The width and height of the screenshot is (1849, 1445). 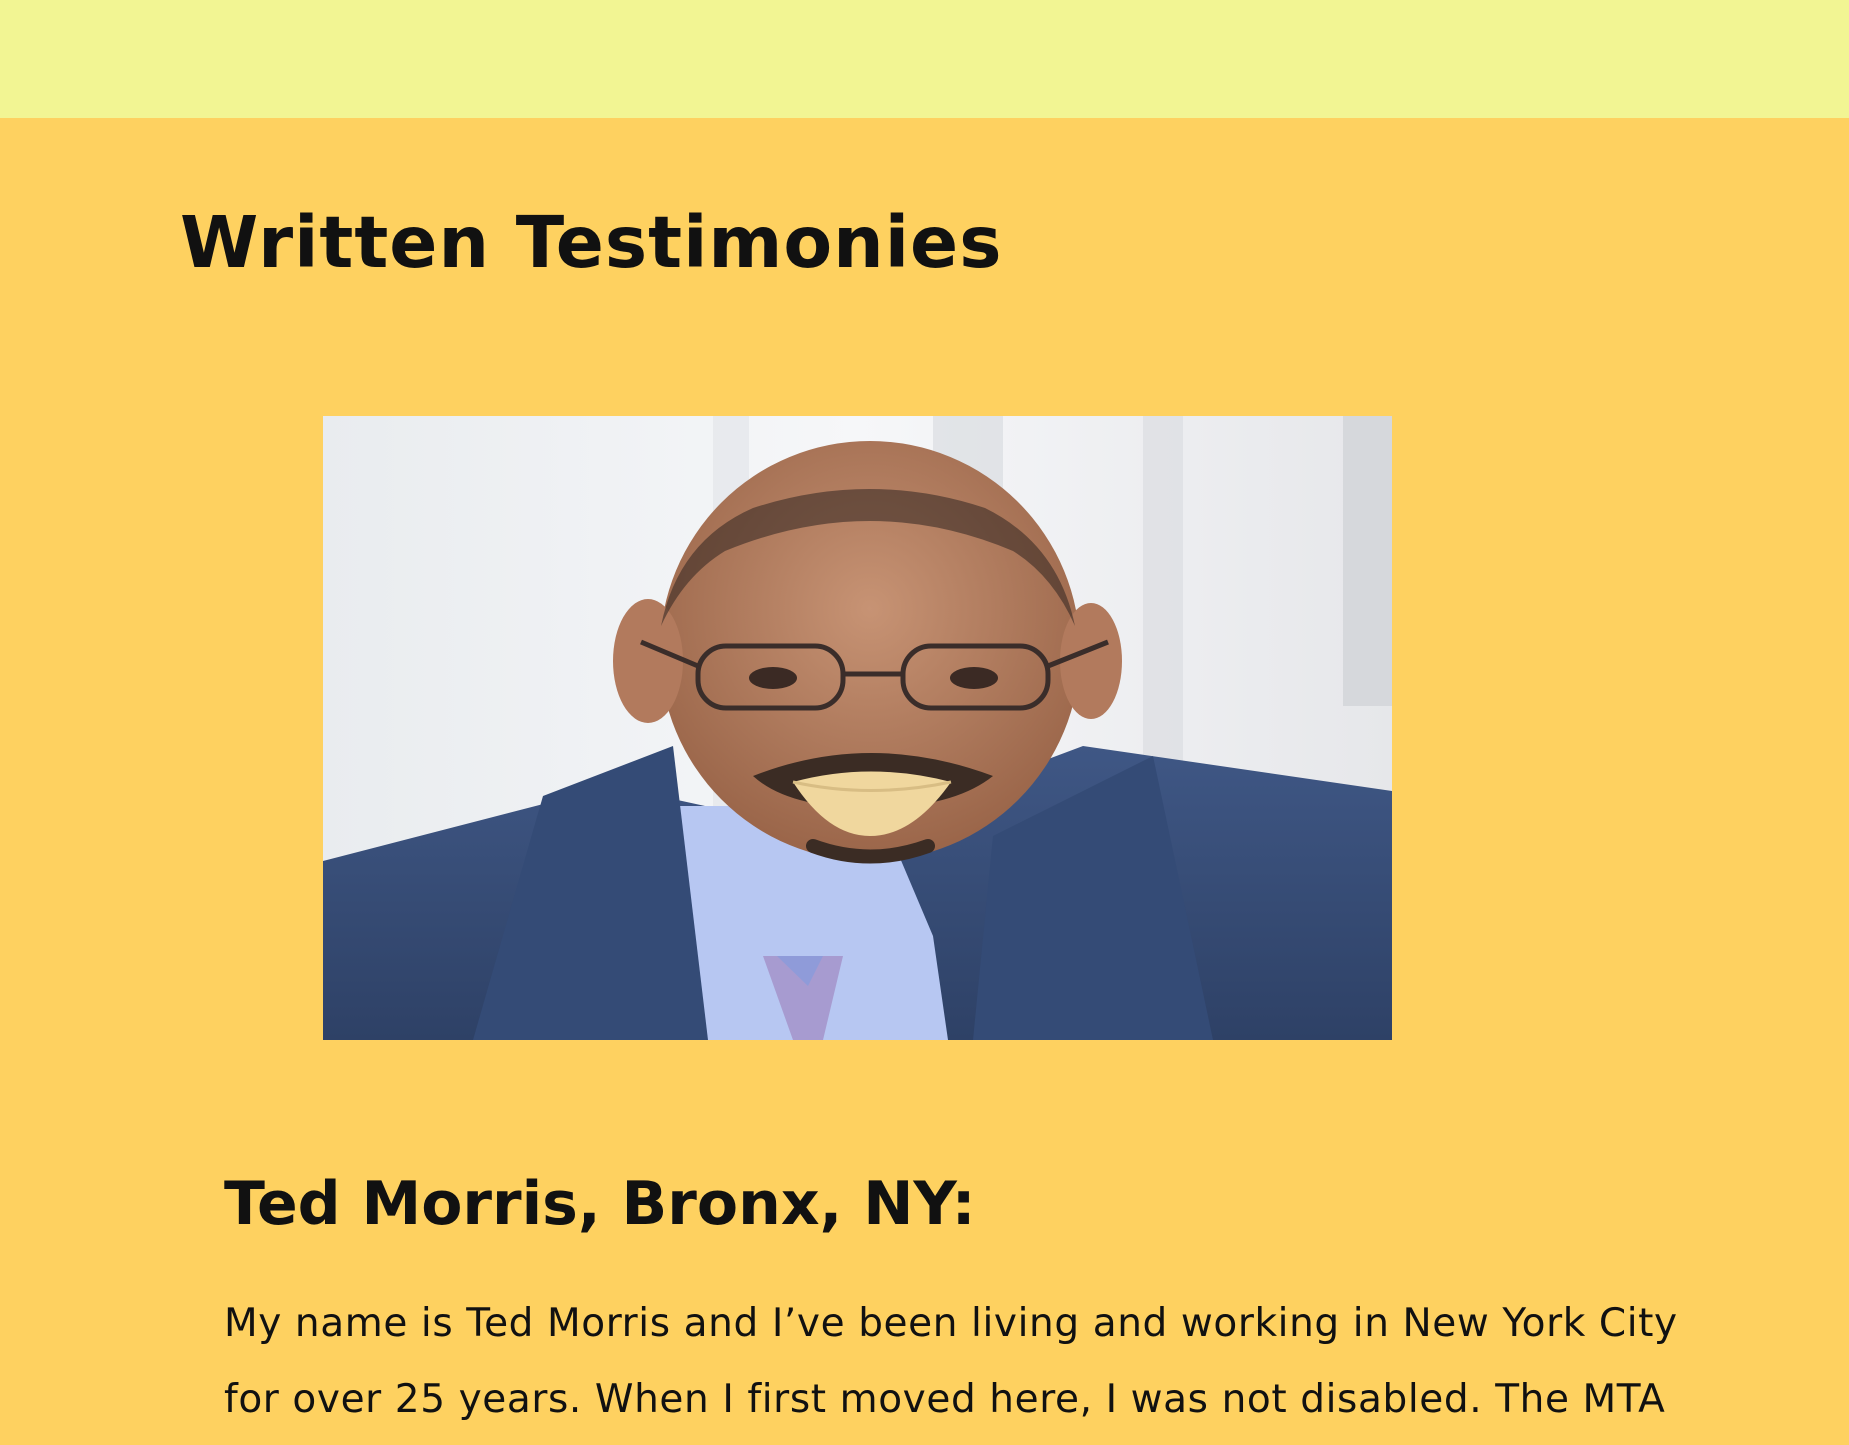 I want to click on page-title: Written Testimonies, so click(x=591, y=242).